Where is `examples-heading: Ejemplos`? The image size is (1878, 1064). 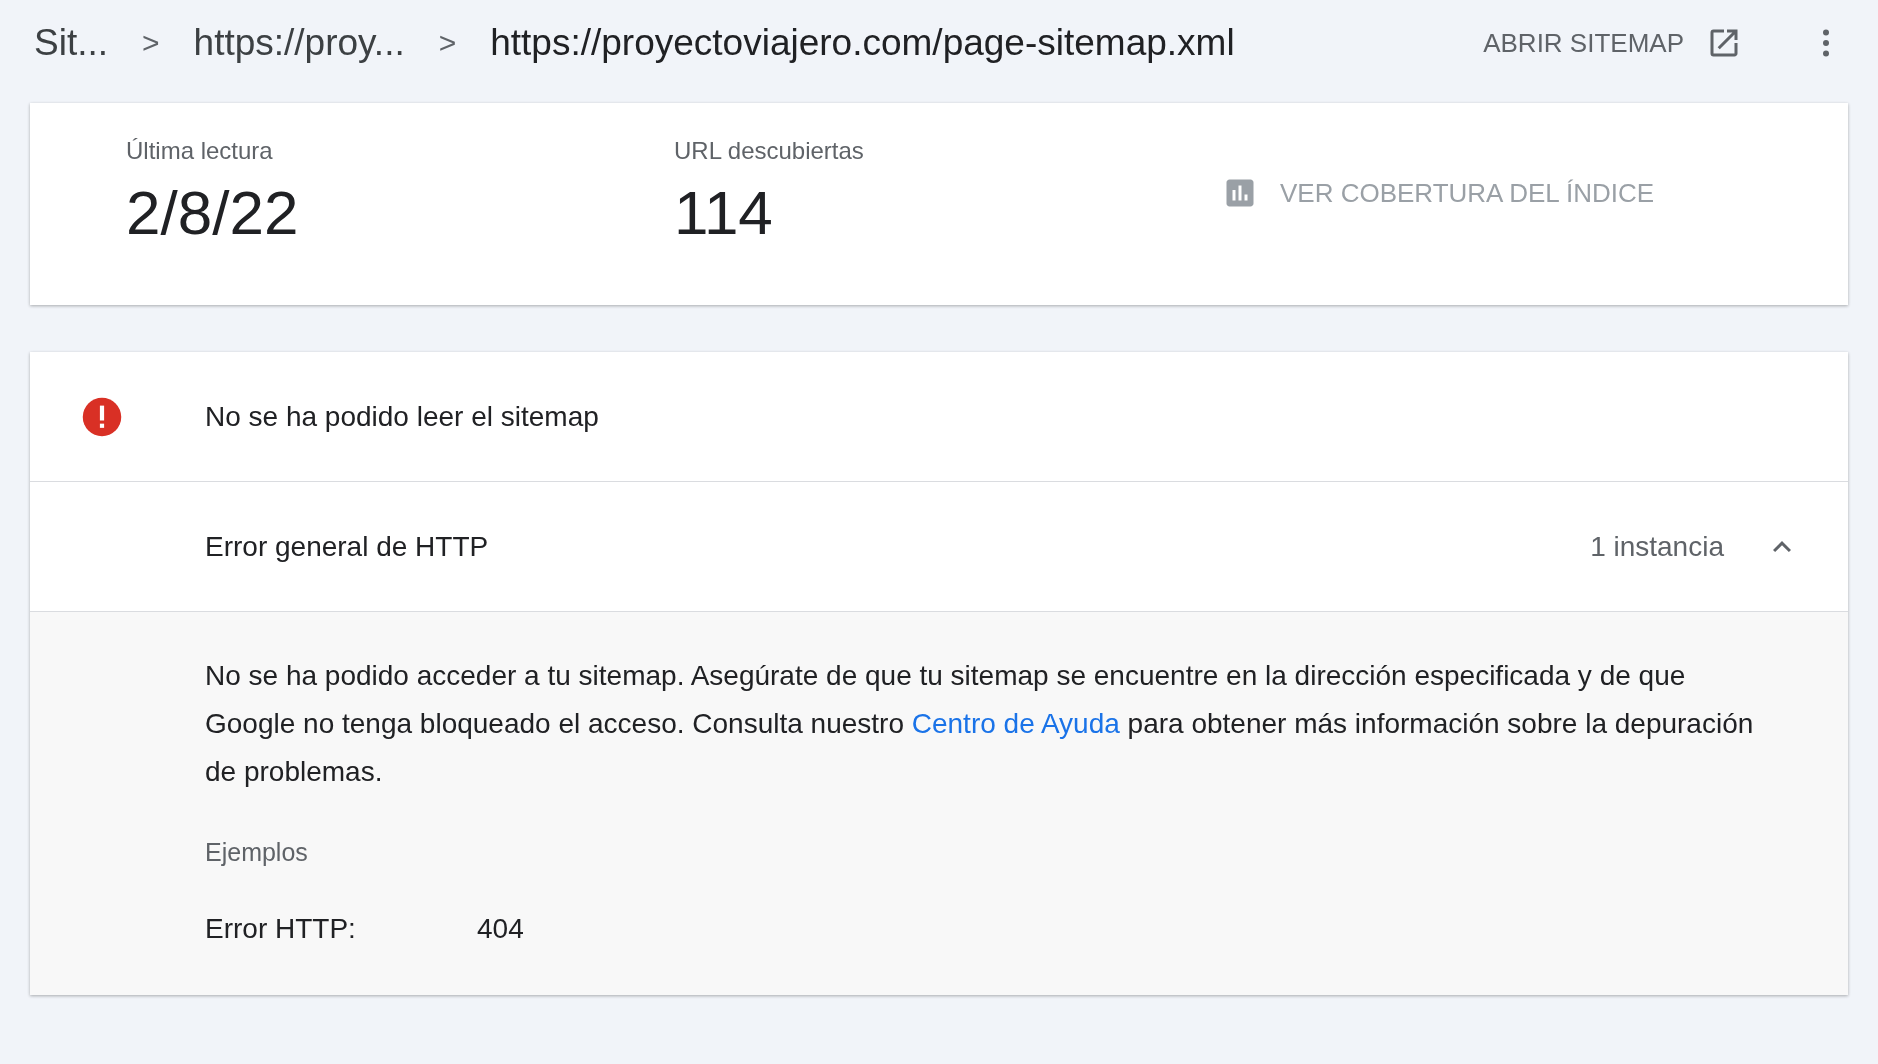
examples-heading: Ejemplos is located at coordinates (257, 852).